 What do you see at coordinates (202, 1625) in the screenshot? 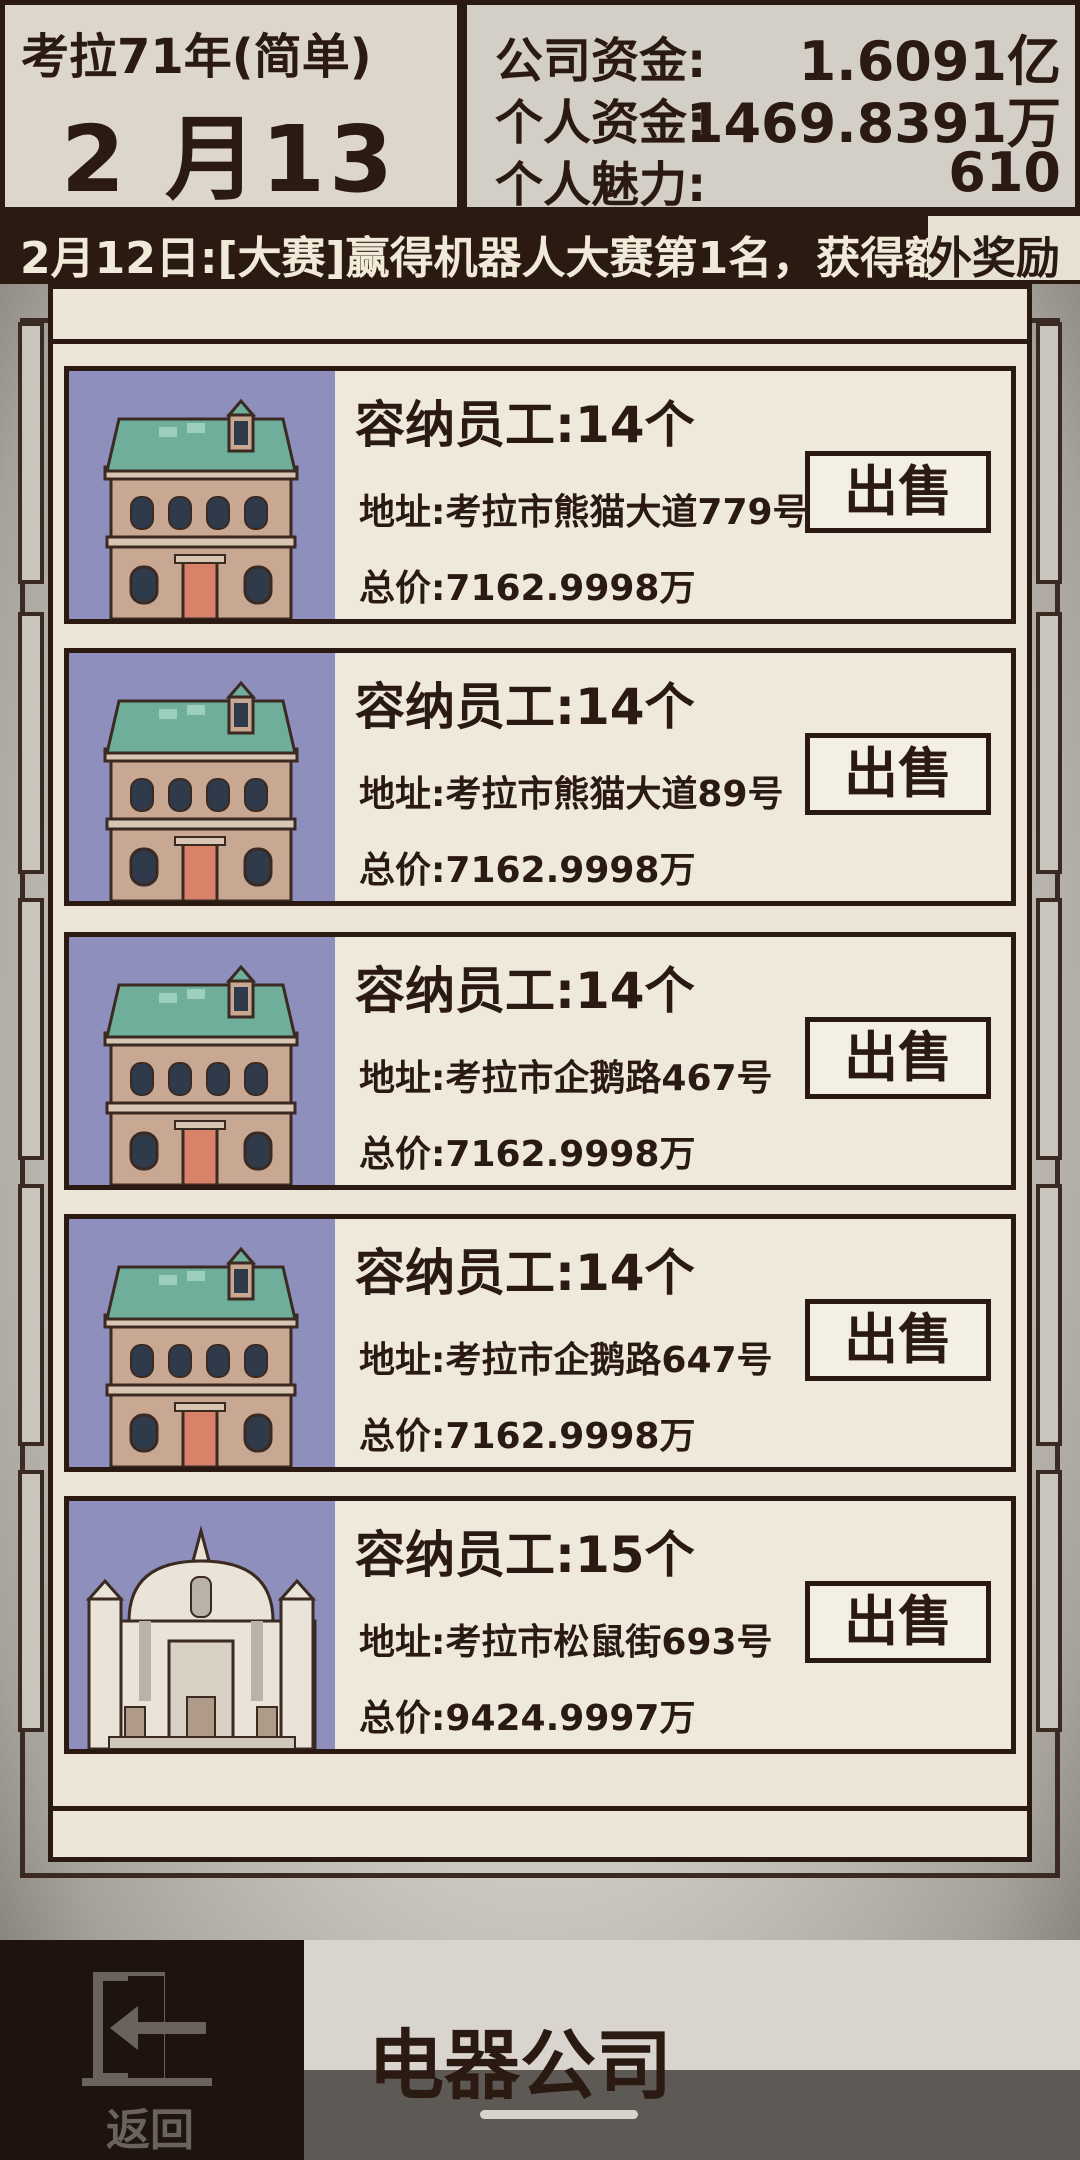
I see `cathedral-icon` at bounding box center [202, 1625].